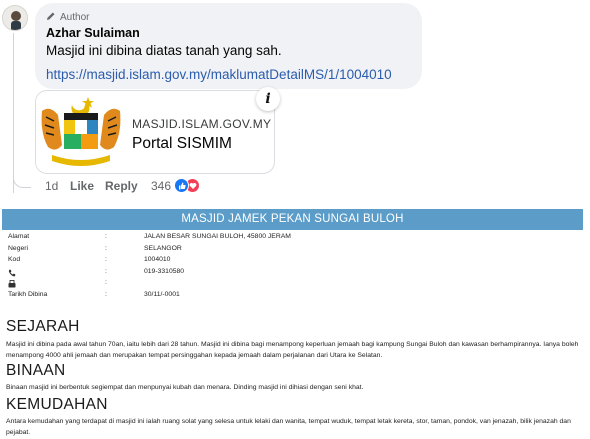 The width and height of the screenshot is (590, 439). I want to click on coat-of-arms-logo, so click(81, 132).